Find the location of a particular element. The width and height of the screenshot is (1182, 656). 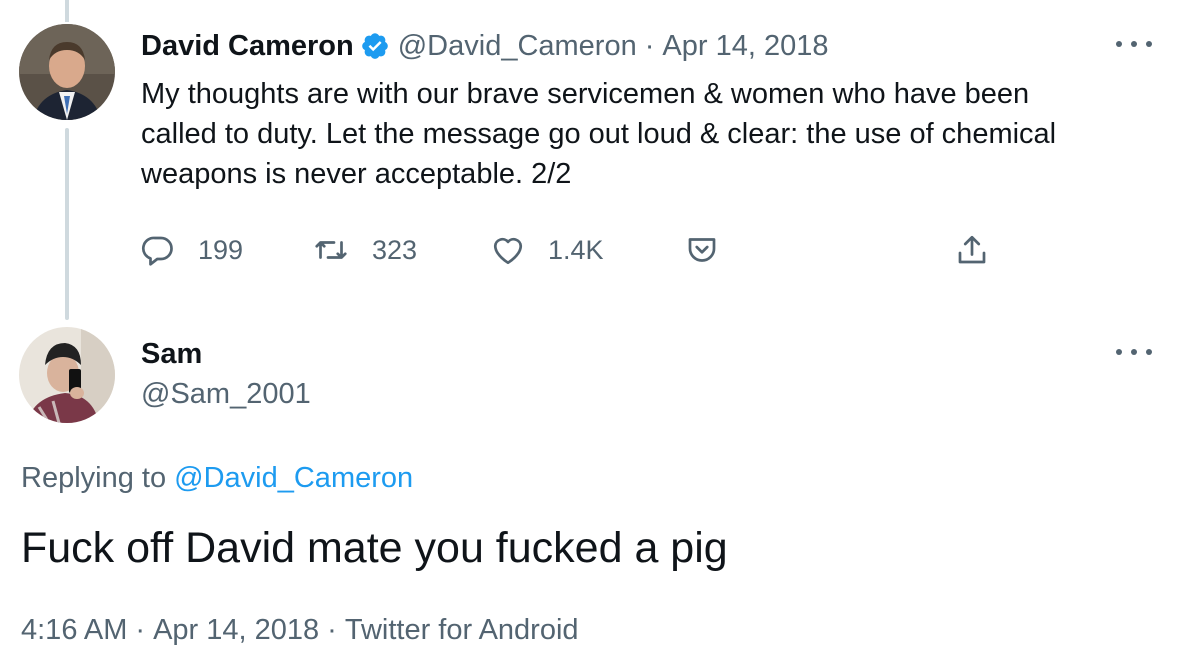

like-button: 1.4K is located at coordinates (547, 250).